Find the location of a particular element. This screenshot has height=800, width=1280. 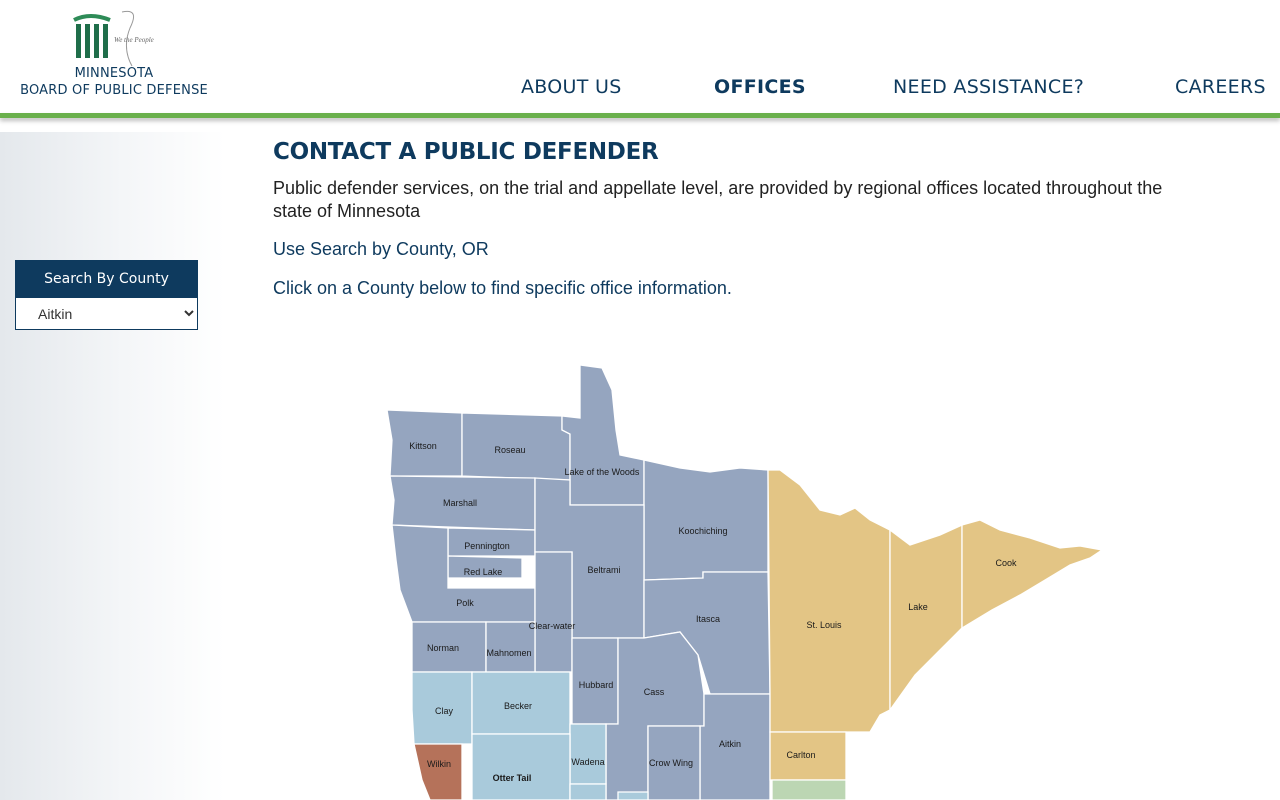

county-becker is located at coordinates (521, 703).